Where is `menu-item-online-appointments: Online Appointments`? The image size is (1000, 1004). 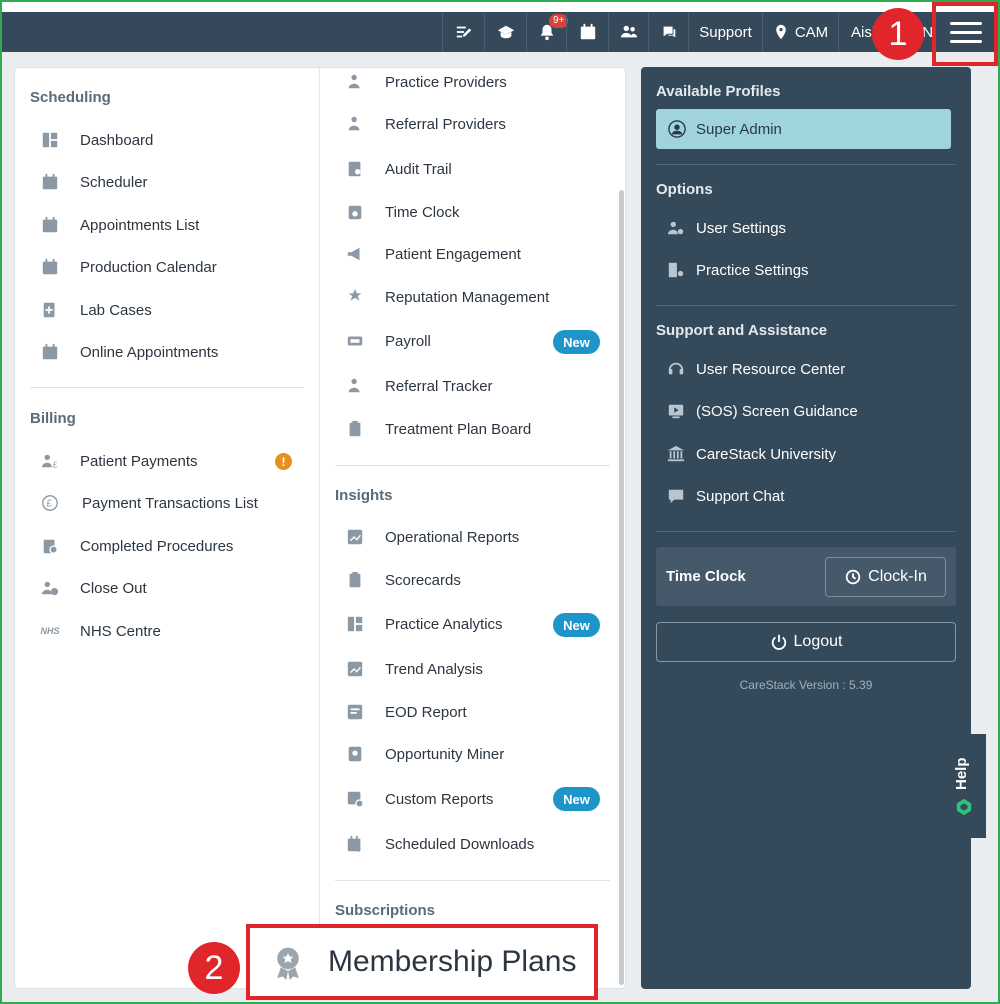
menu-item-online-appointments: Online Appointments is located at coordinates (129, 352).